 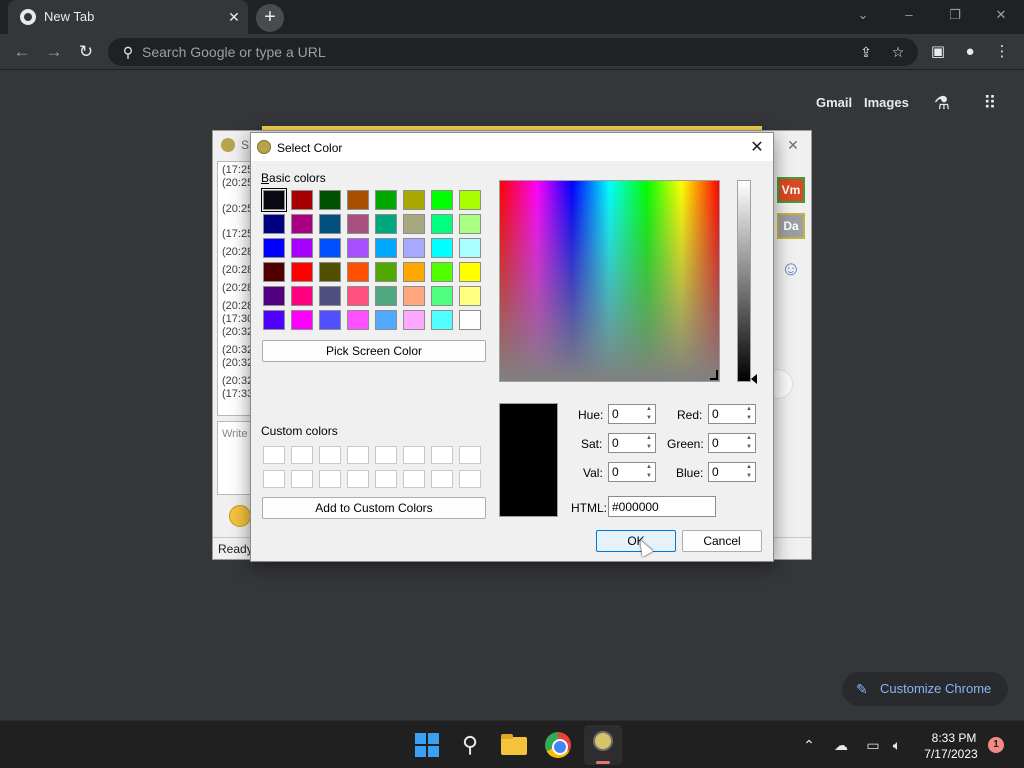 What do you see at coordinates (603, 745) in the screenshot?
I see `chat-app-taskbar-button` at bounding box center [603, 745].